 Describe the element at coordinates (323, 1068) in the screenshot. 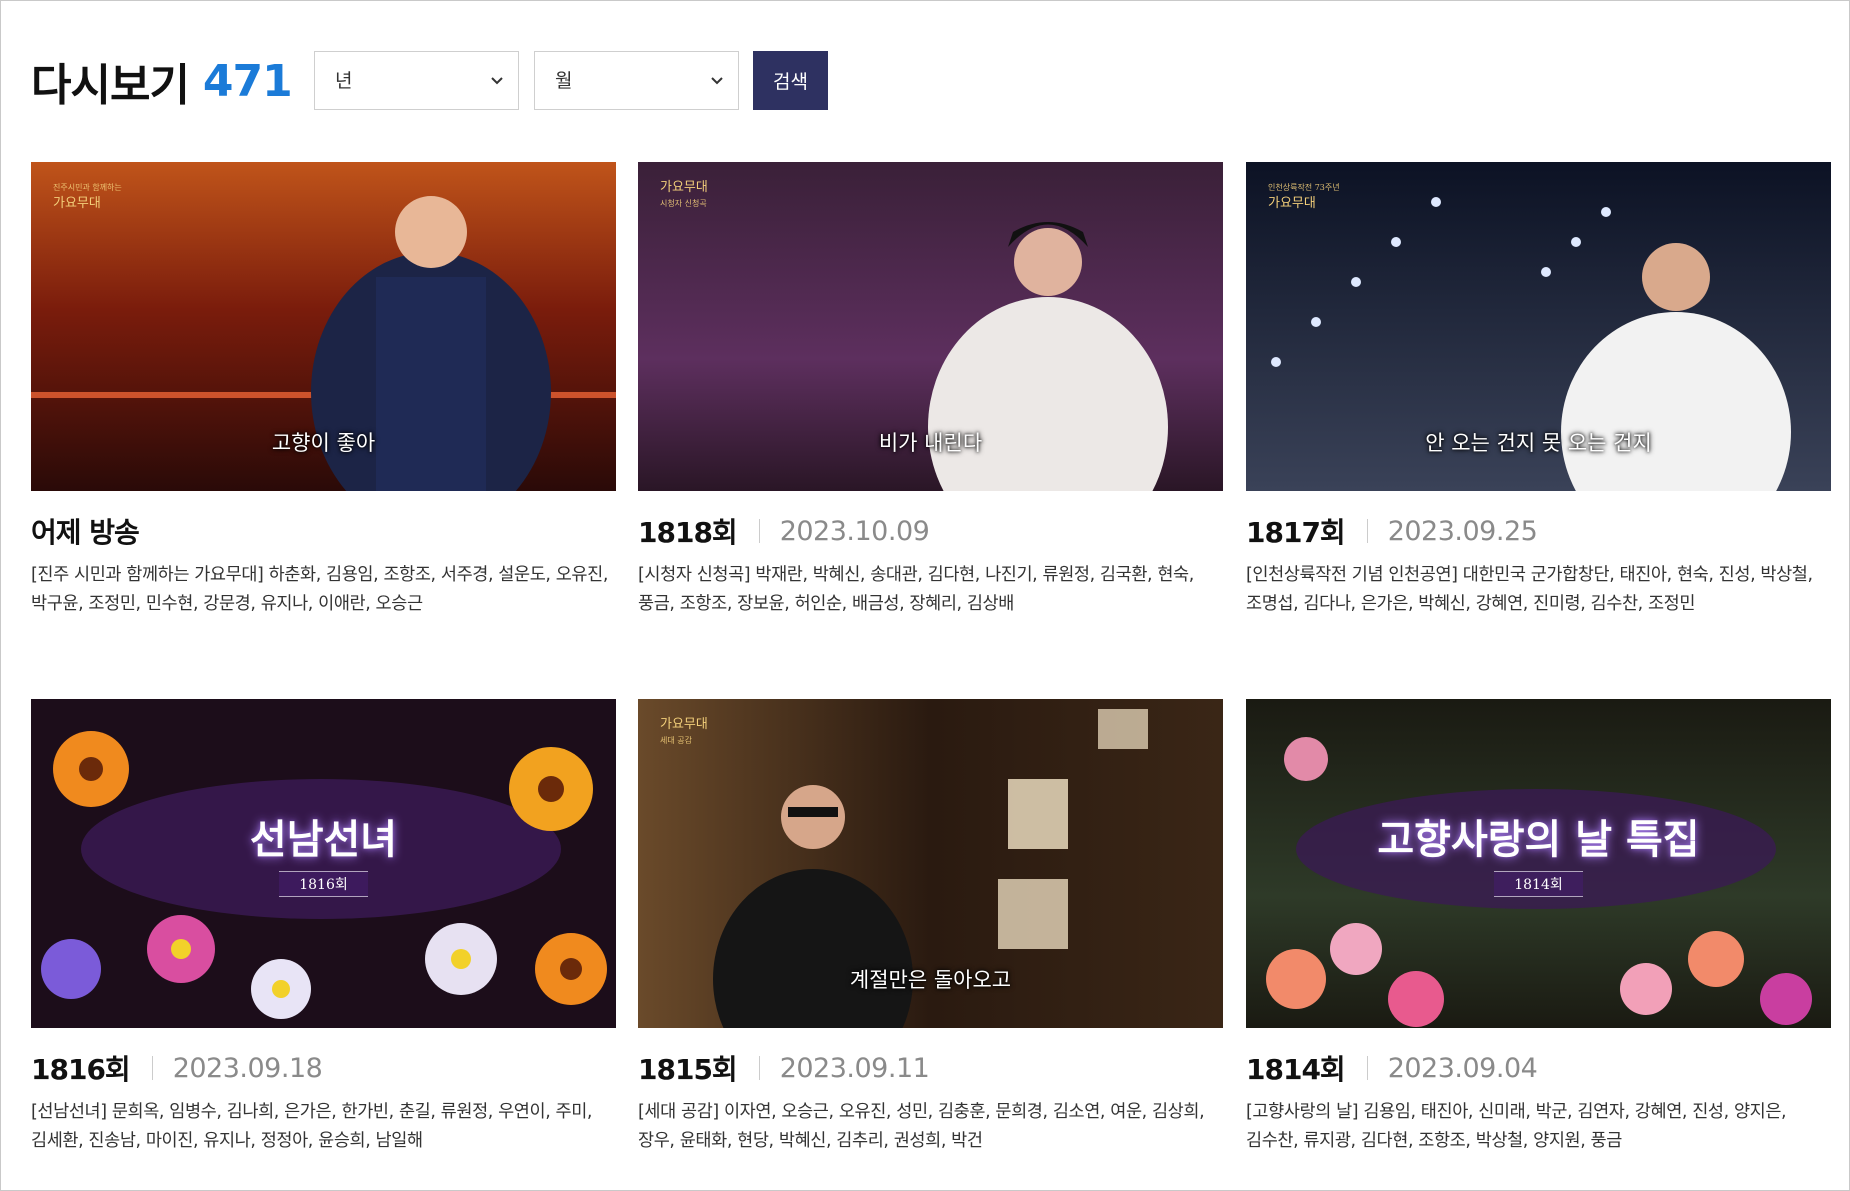

I see `episode-meta: 1816회 2023.09.18` at that location.